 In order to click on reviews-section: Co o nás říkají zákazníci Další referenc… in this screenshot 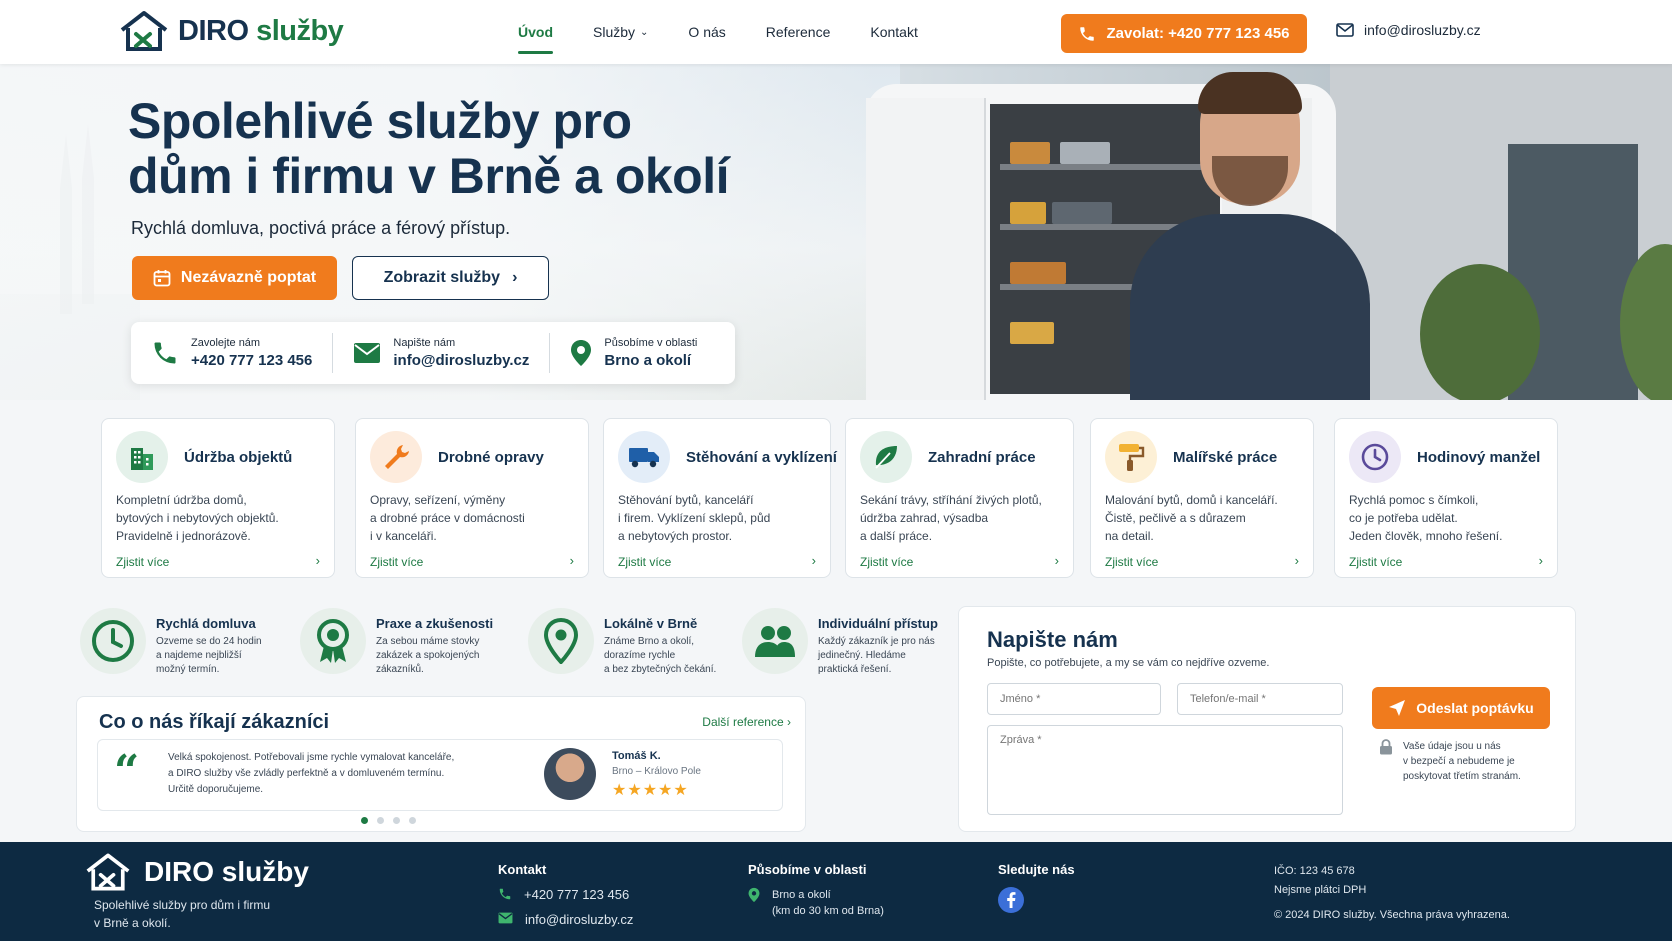, I will do `click(441, 764)`.